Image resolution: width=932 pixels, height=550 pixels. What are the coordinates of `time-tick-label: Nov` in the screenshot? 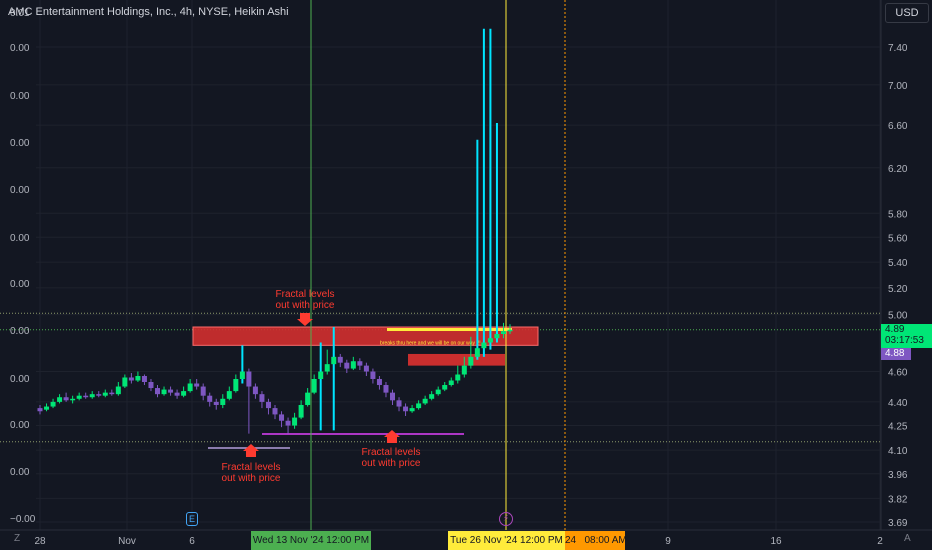 It's located at (127, 541).